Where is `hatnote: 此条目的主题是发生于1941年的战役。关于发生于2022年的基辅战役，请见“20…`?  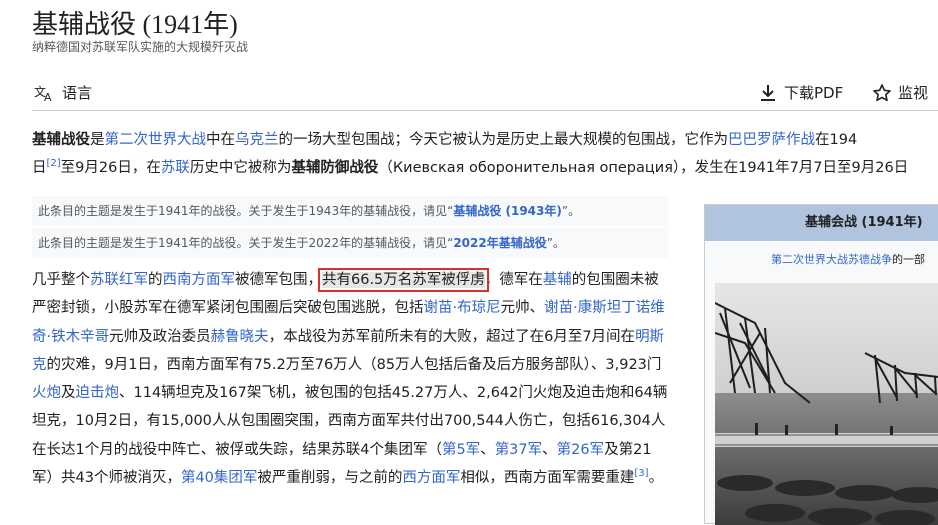
hatnote: 此条目的主题是发生于1941年的战役。关于发生于2022年的基辅战役，请见“20… is located at coordinates (350, 243).